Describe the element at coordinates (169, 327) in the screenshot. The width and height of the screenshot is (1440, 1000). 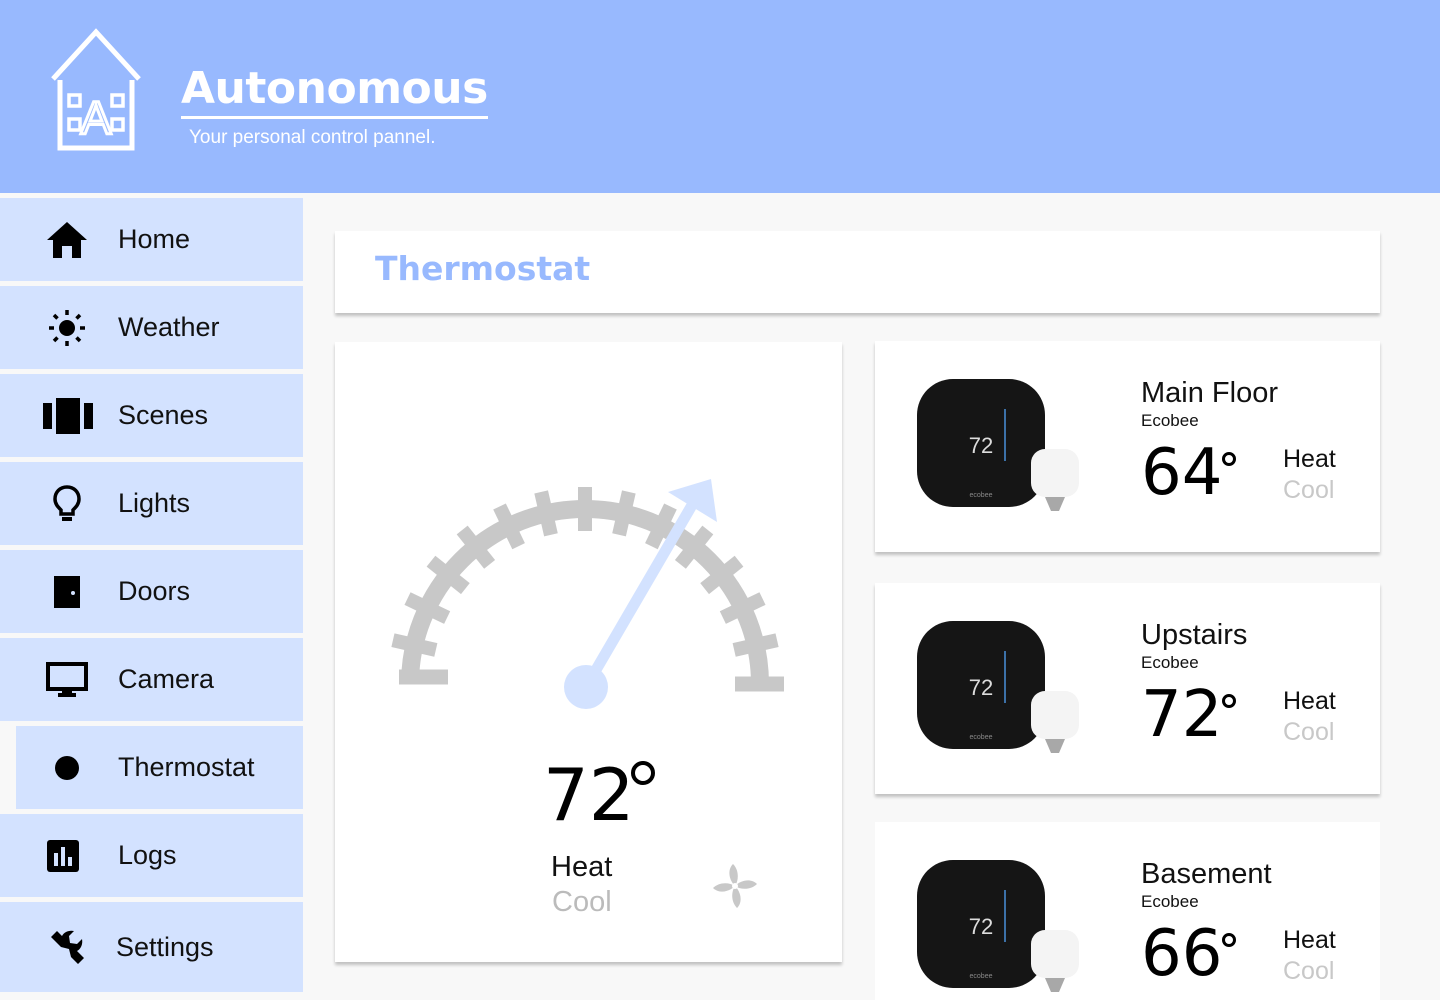
I see `nav-label-weather: Weather` at that location.